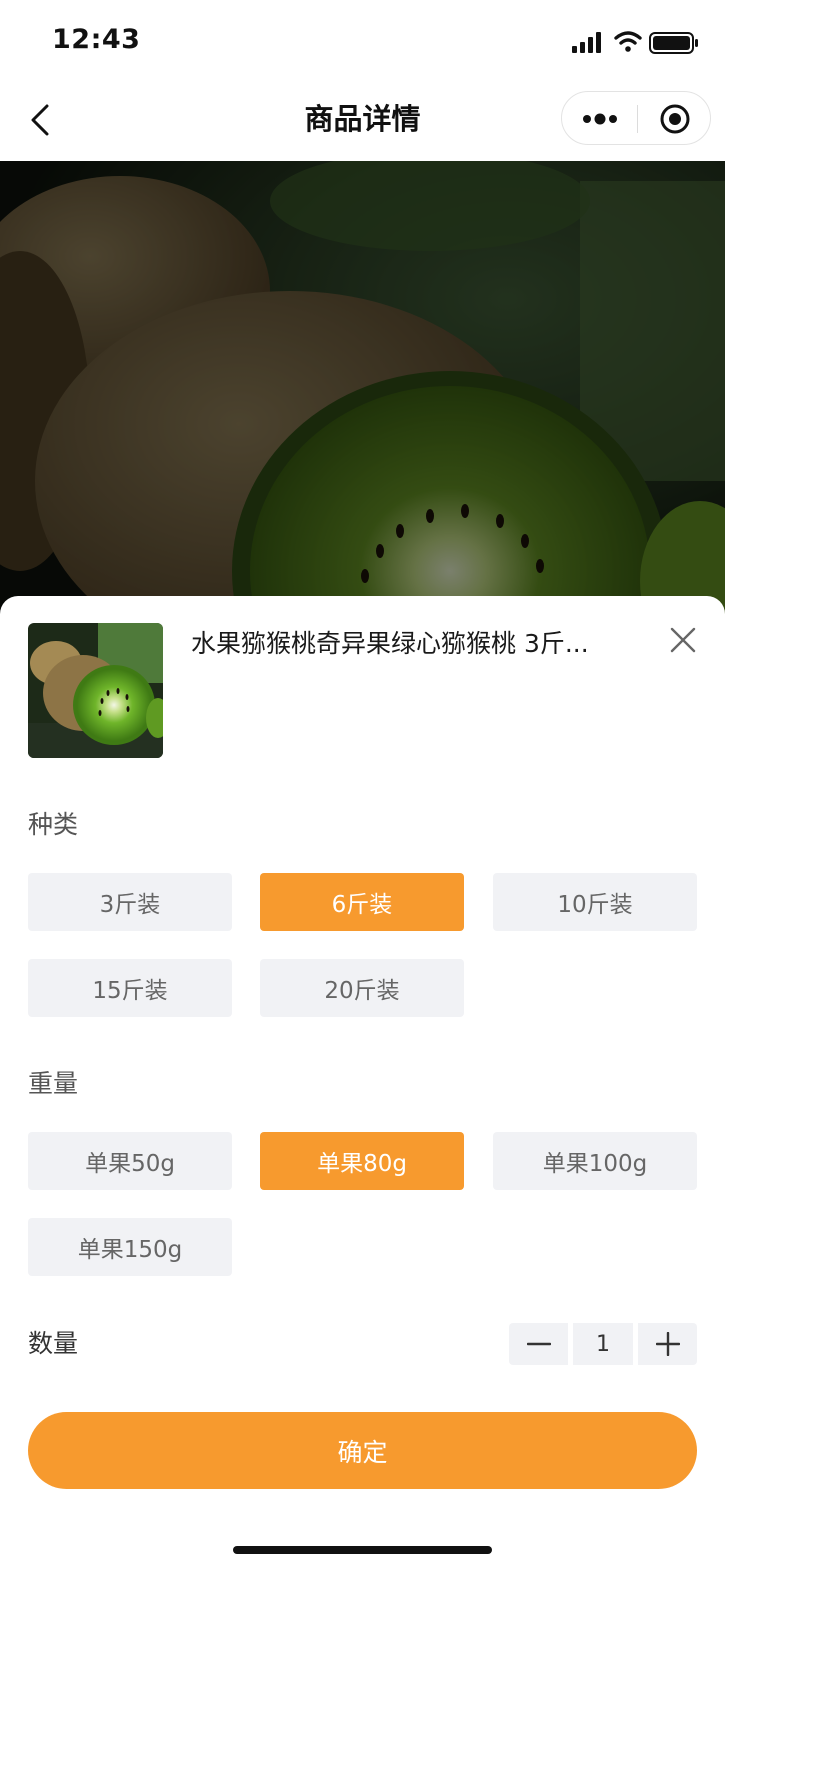 This screenshot has width=828, height=1792. I want to click on quantity-value: 1, so click(603, 1344).